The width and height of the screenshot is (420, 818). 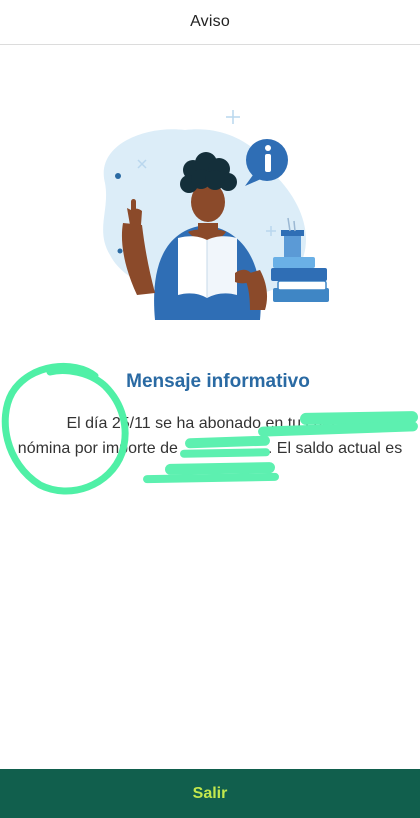 What do you see at coordinates (266, 162) in the screenshot?
I see `info-icon` at bounding box center [266, 162].